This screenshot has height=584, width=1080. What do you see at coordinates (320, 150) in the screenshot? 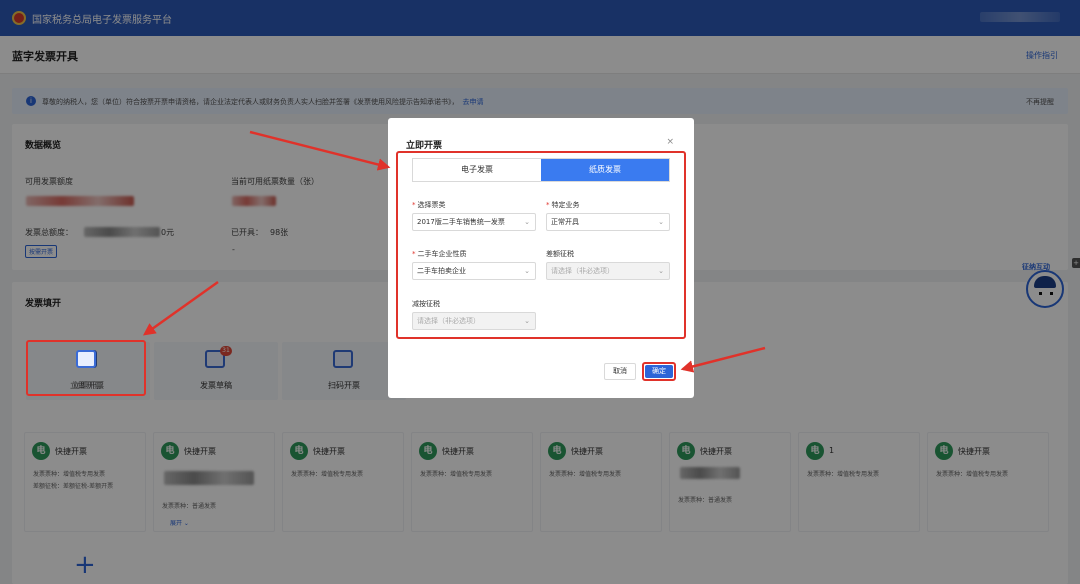
I see `arrow-to-form` at bounding box center [320, 150].